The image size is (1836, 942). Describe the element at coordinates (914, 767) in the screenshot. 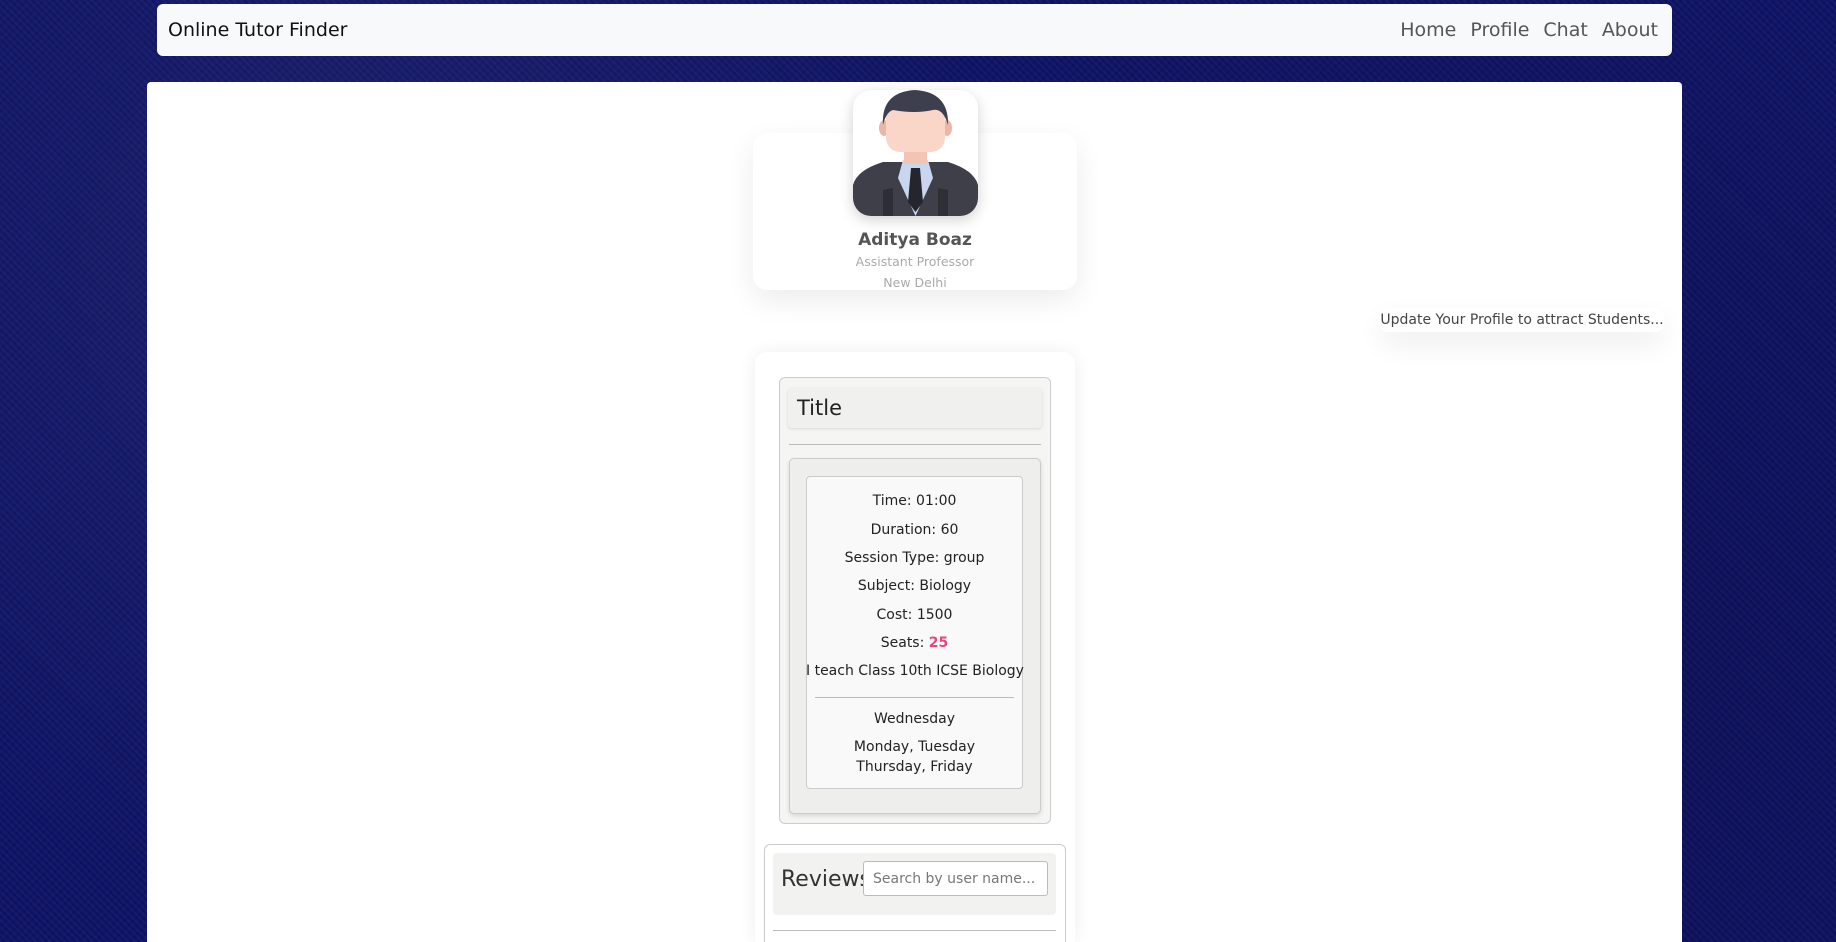

I see `session-days-line2: Thursday, Friday` at that location.